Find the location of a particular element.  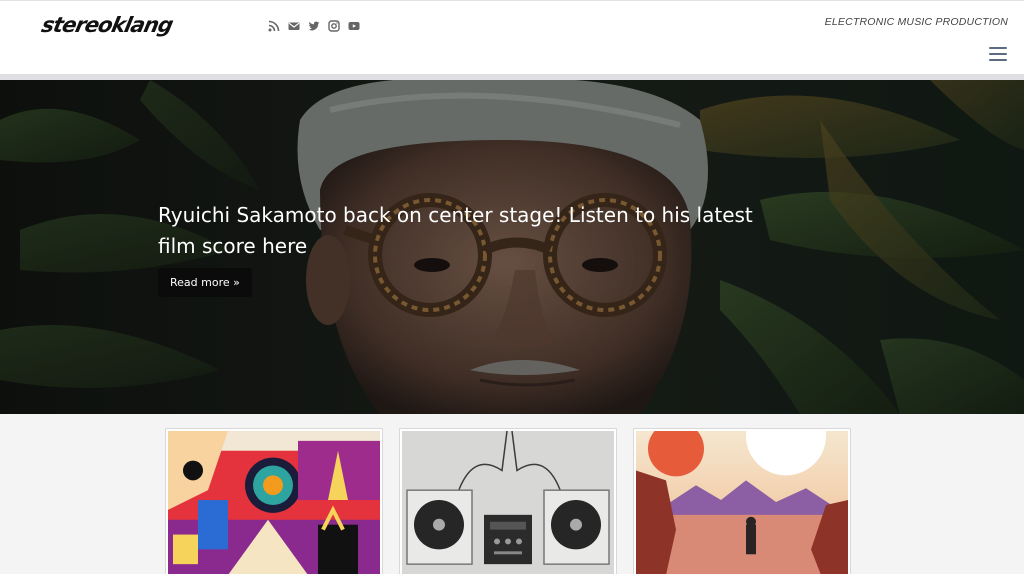

social-links is located at coordinates (314, 26).